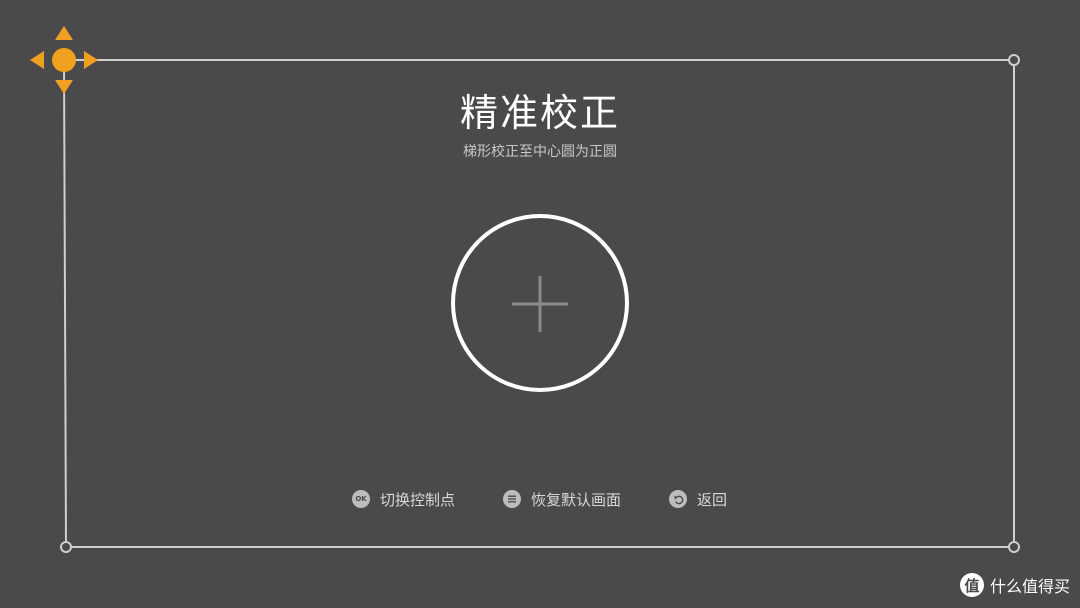  What do you see at coordinates (512, 499) in the screenshot?
I see `menu-button-icon` at bounding box center [512, 499].